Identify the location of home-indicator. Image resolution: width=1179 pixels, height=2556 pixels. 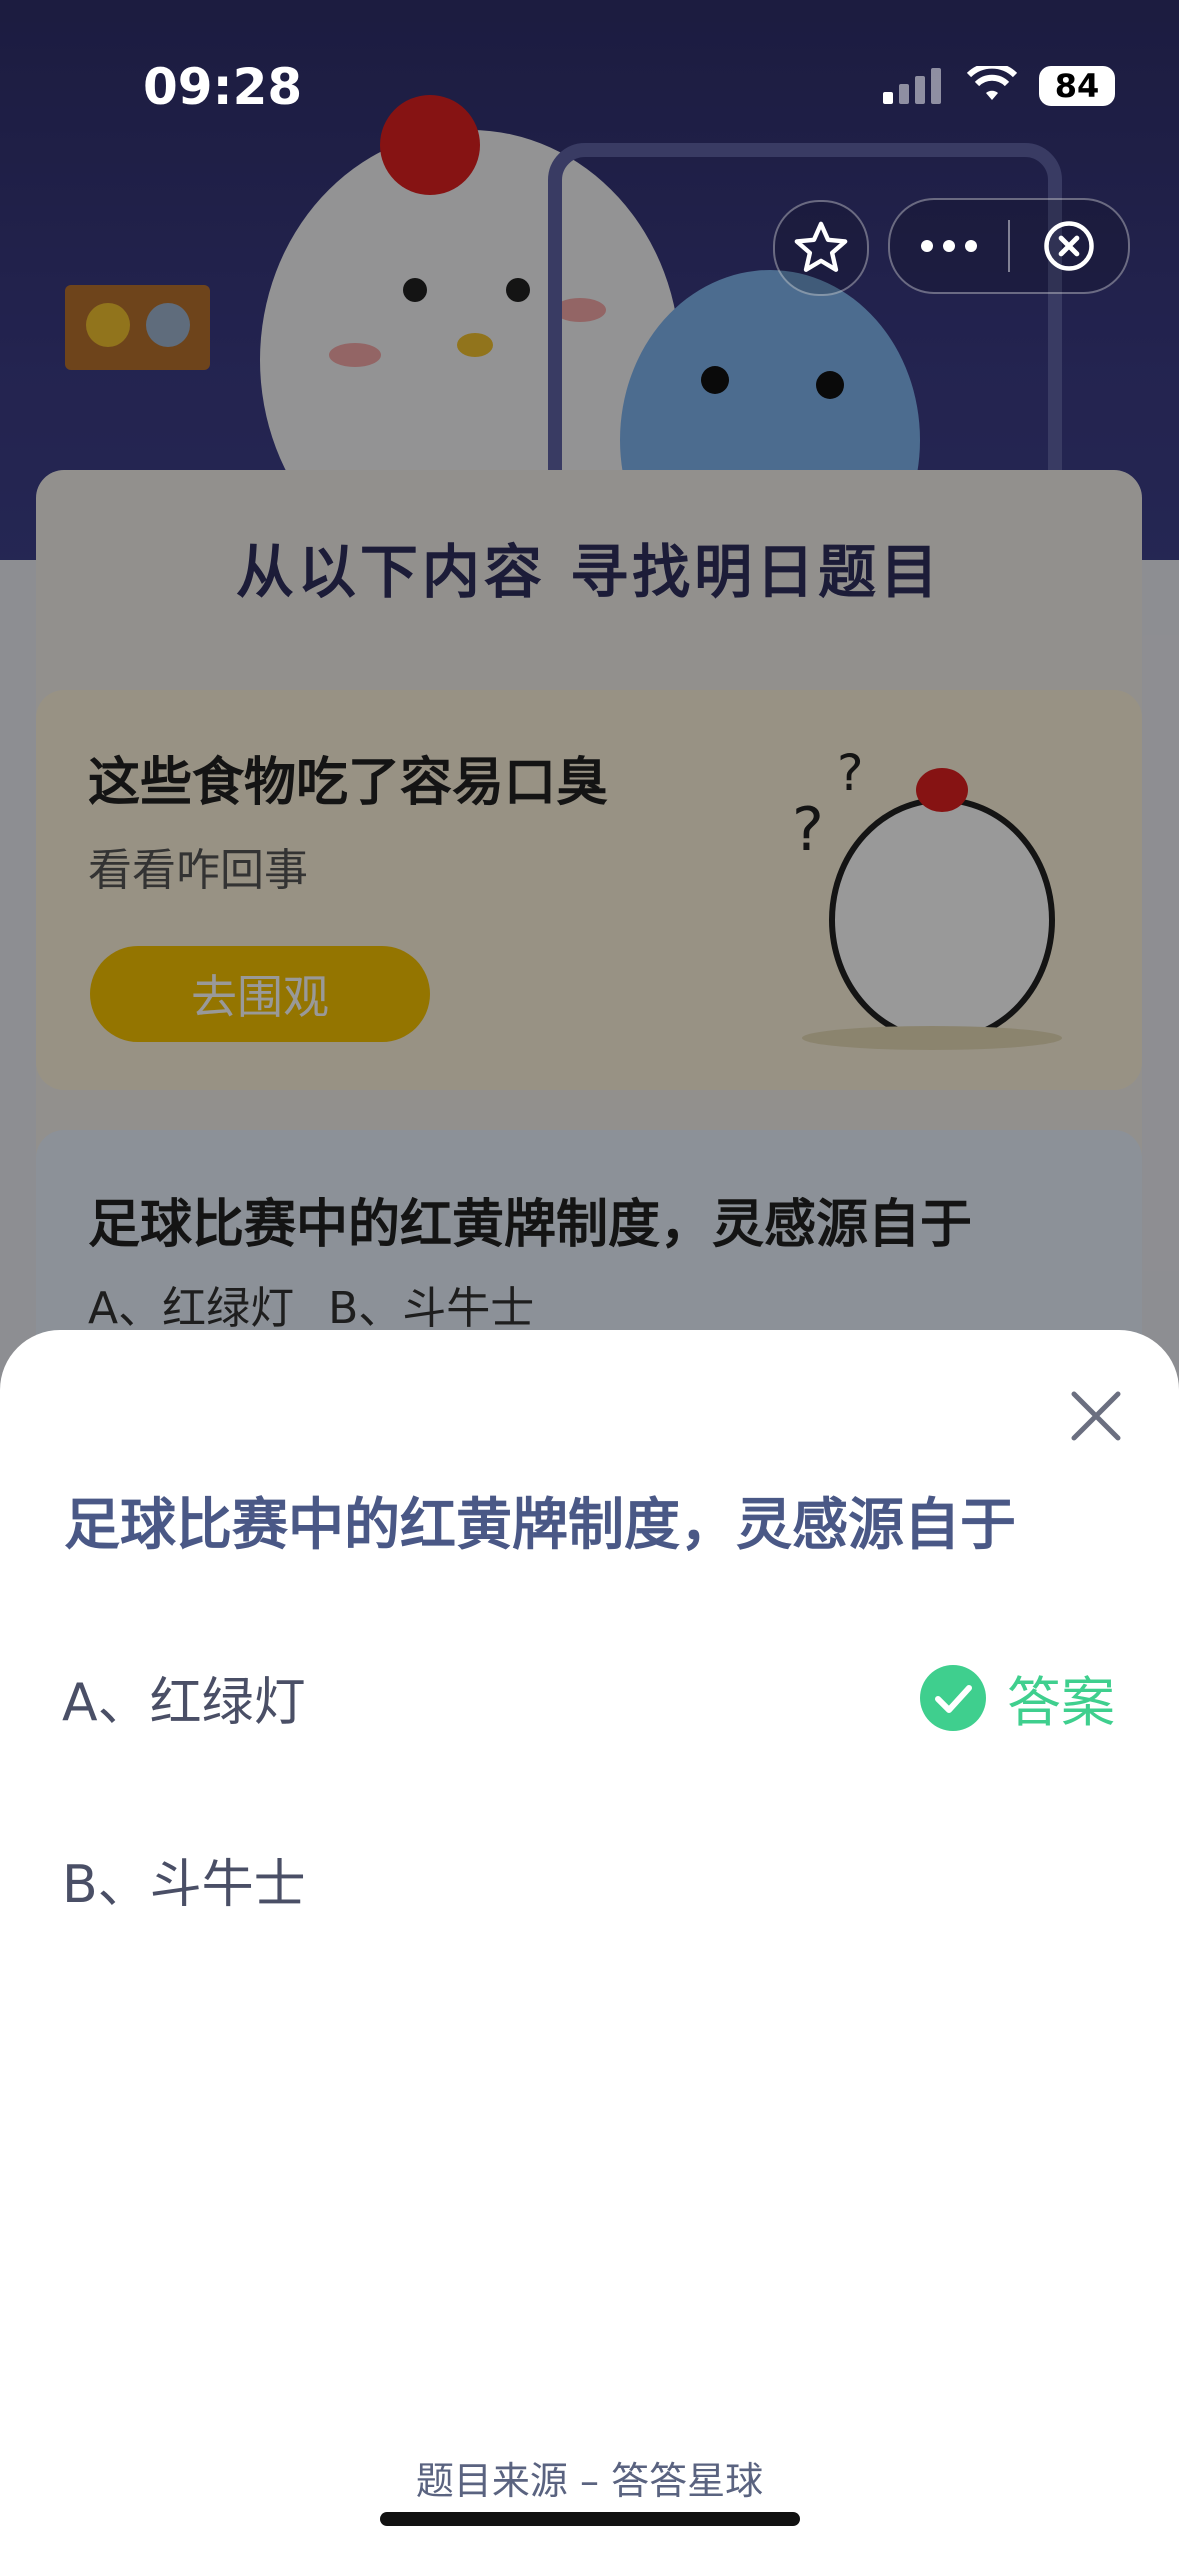
(590, 2519).